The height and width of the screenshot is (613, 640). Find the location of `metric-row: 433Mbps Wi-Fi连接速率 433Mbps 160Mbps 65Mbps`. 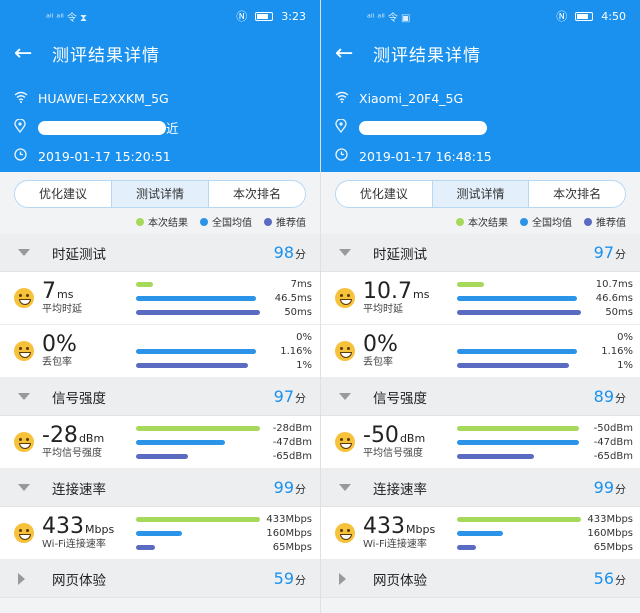

metric-row: 433Mbps Wi-Fi连接速率 433Mbps 160Mbps 65Mbps is located at coordinates (160, 533).